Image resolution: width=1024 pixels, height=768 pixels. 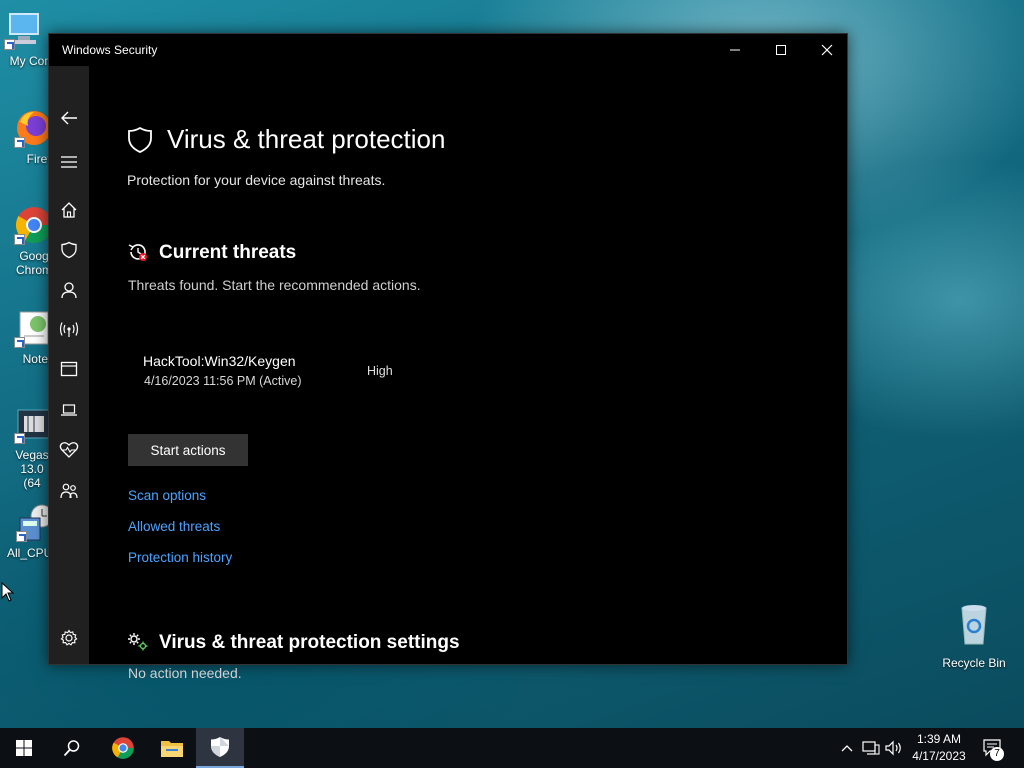 I want to click on close-button, so click(x=827, y=50).